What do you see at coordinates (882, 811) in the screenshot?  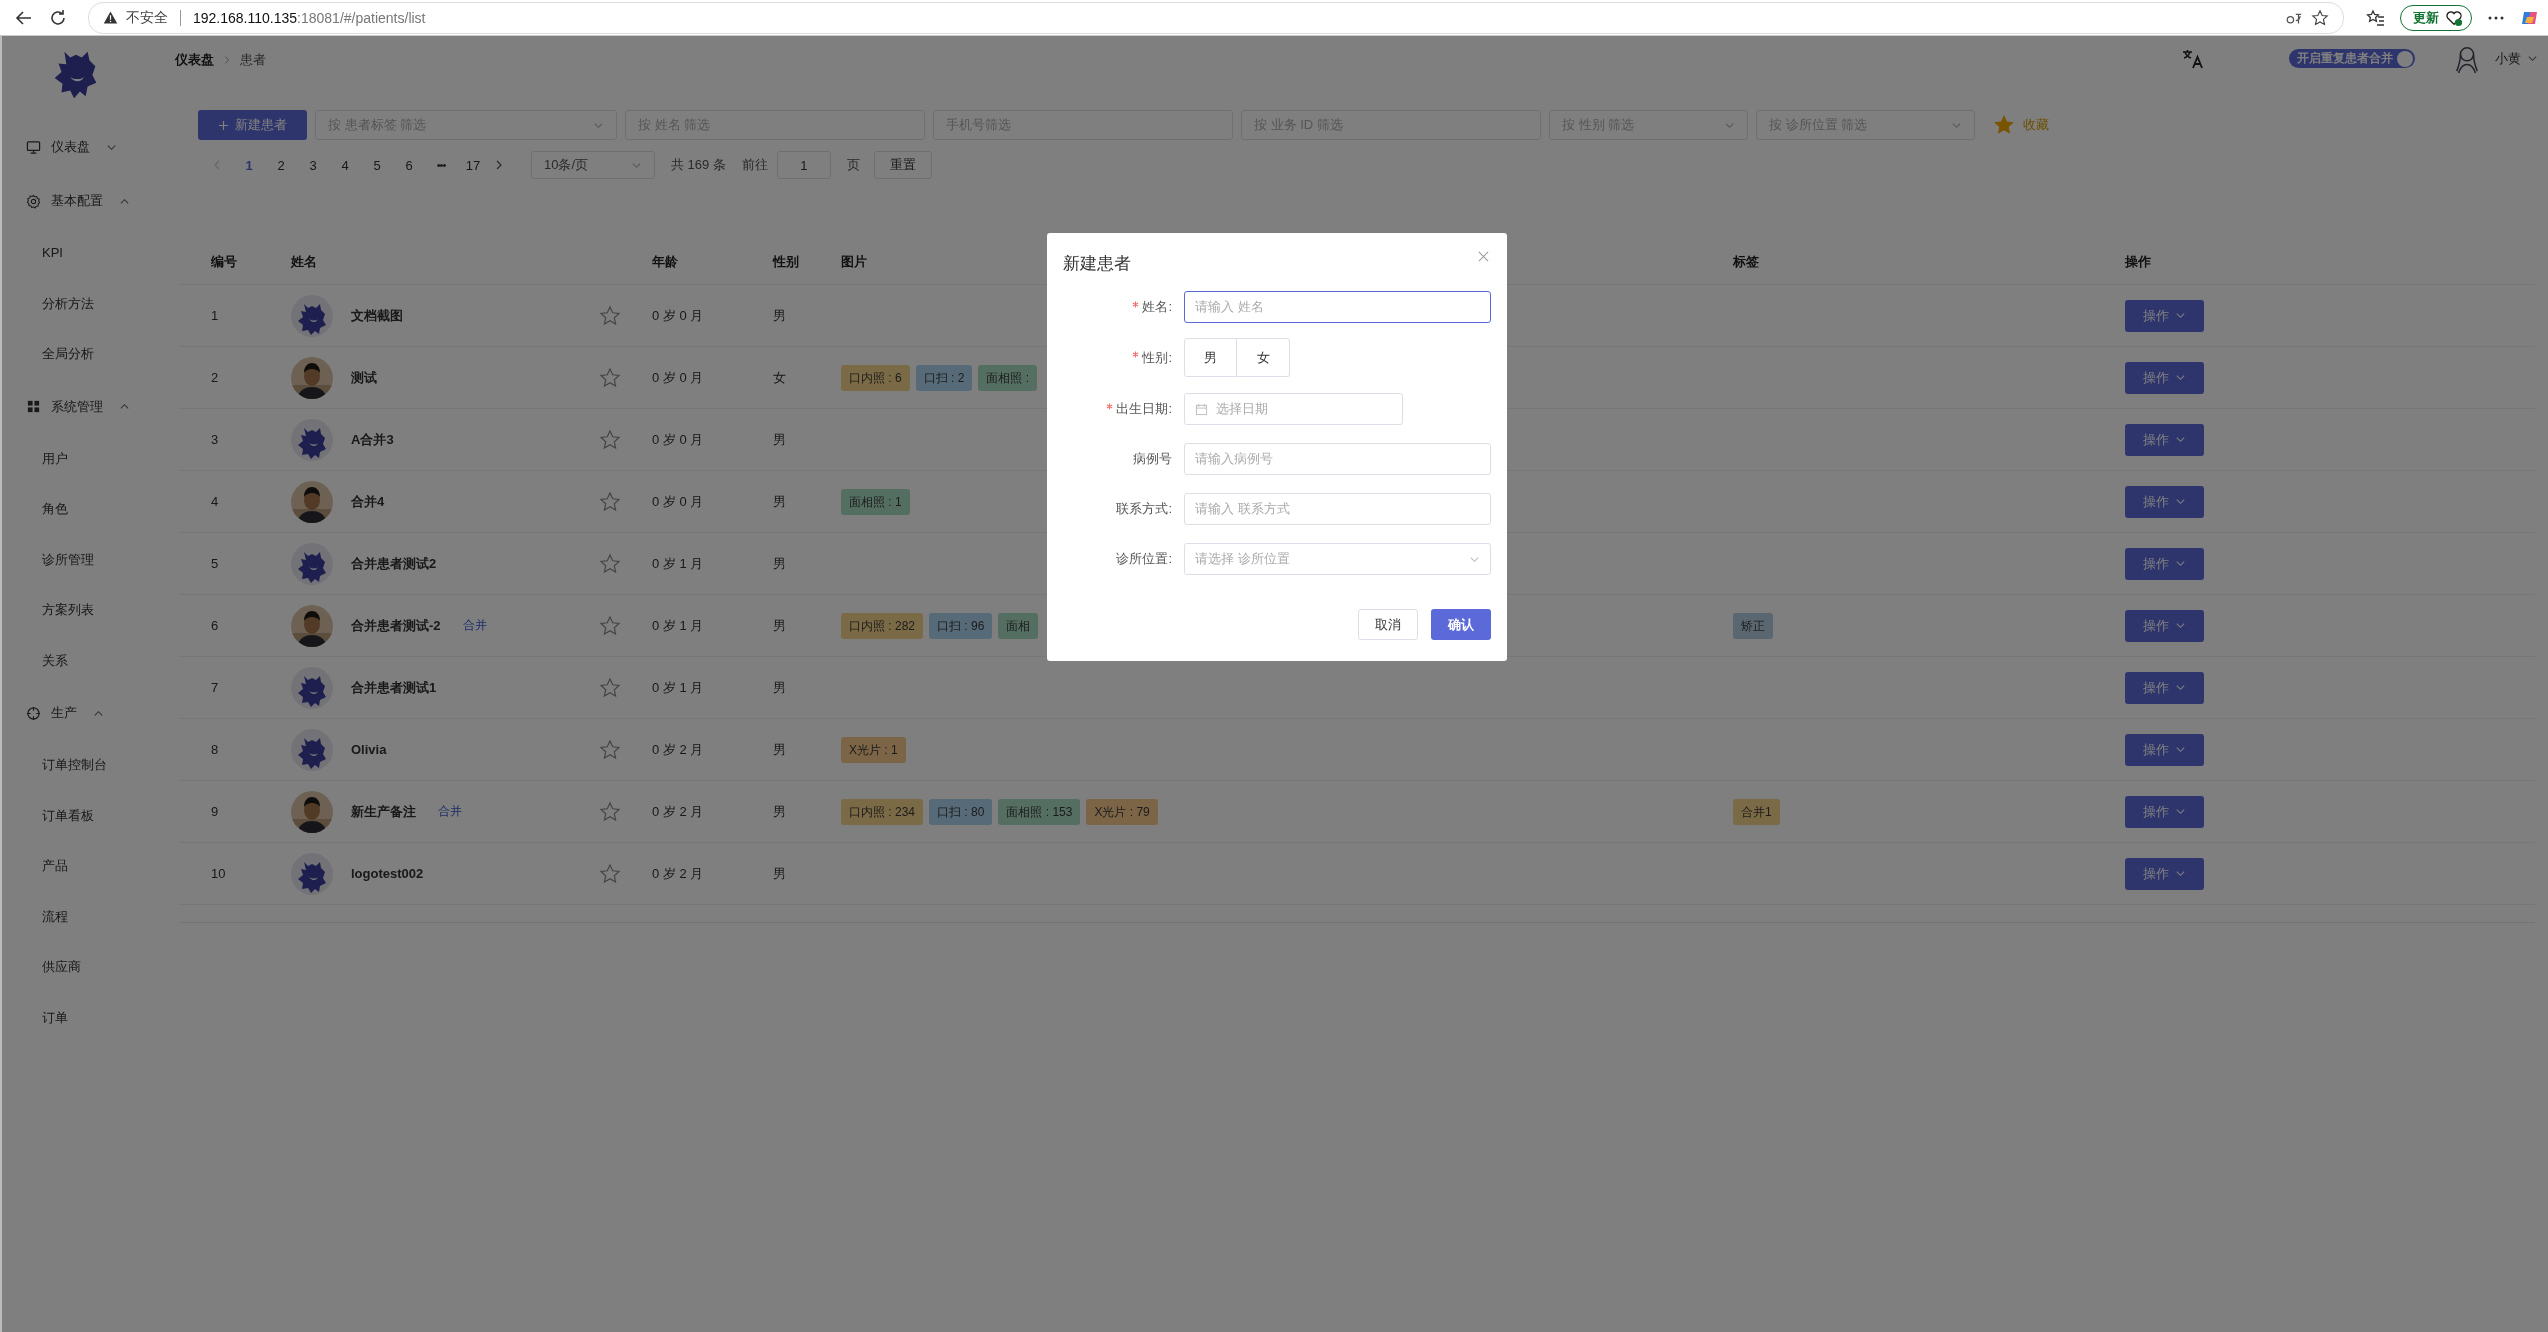 I see `image-count-tag: 口内照 : 234` at bounding box center [882, 811].